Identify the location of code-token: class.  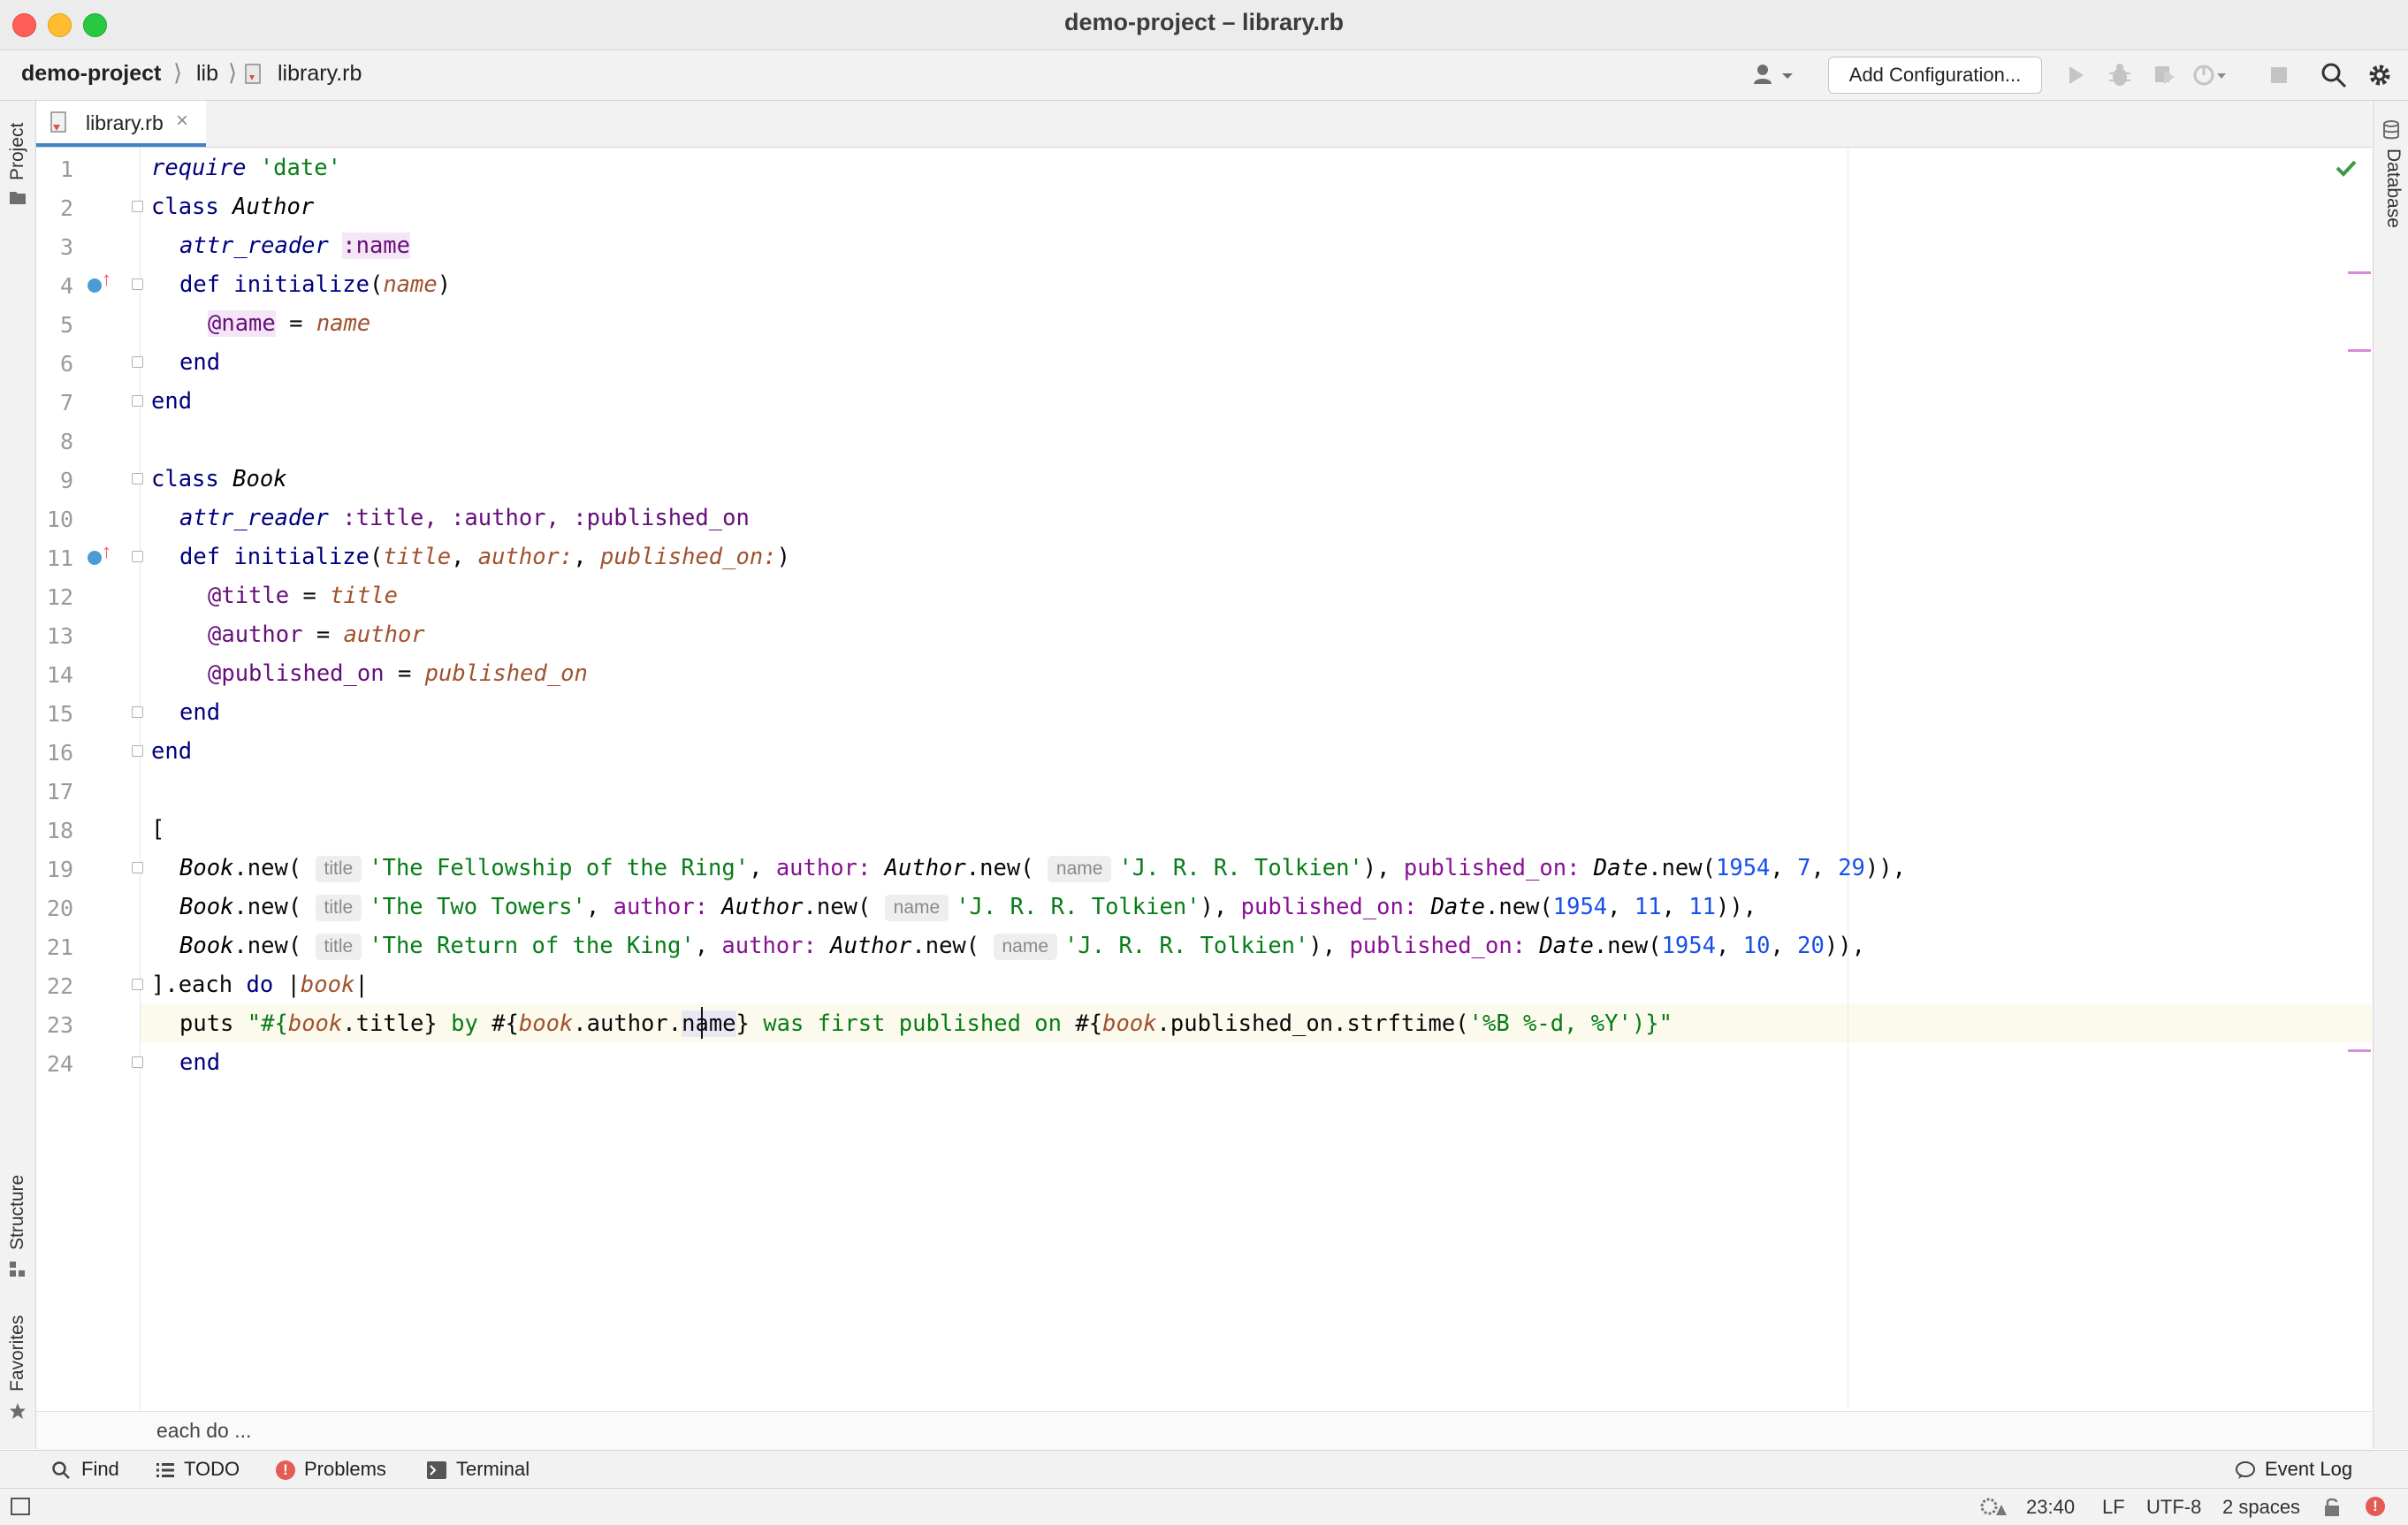
(185, 207).